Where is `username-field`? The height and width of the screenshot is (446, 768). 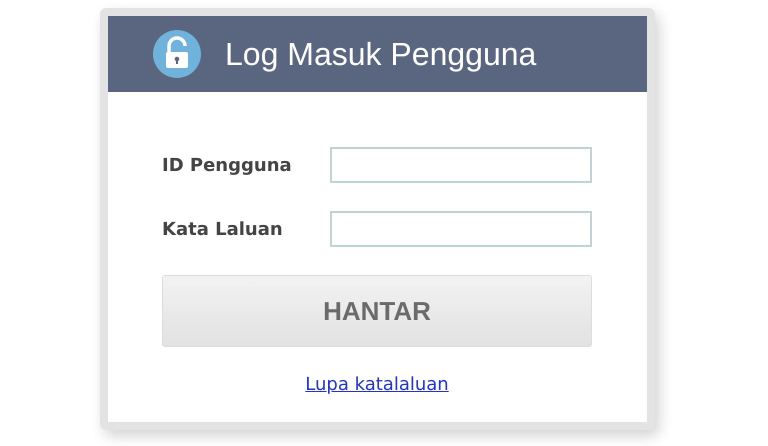 username-field is located at coordinates (461, 165).